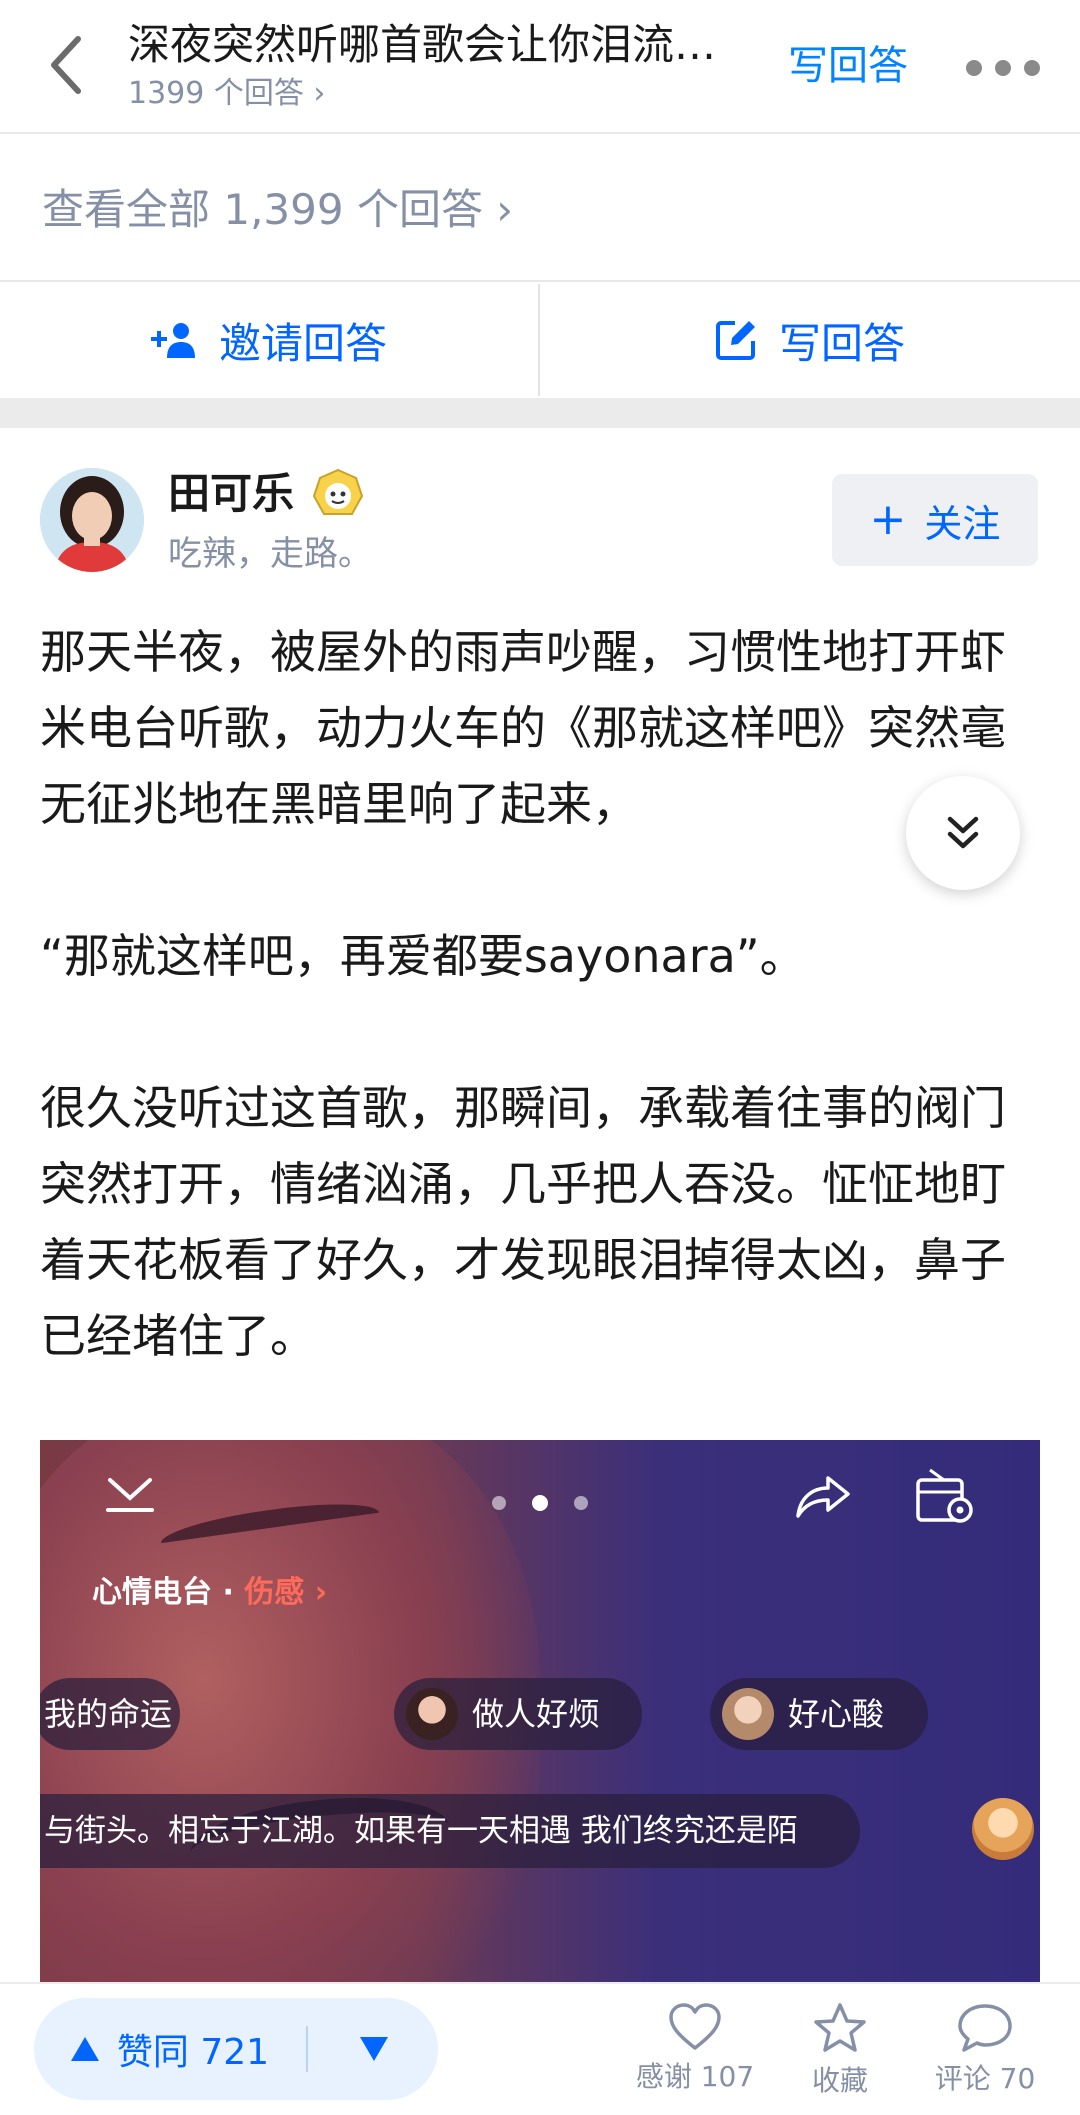 Image resolution: width=1080 pixels, height=2115 pixels. Describe the element at coordinates (944, 1495) in the screenshot. I see `radio-settings-icon` at that location.